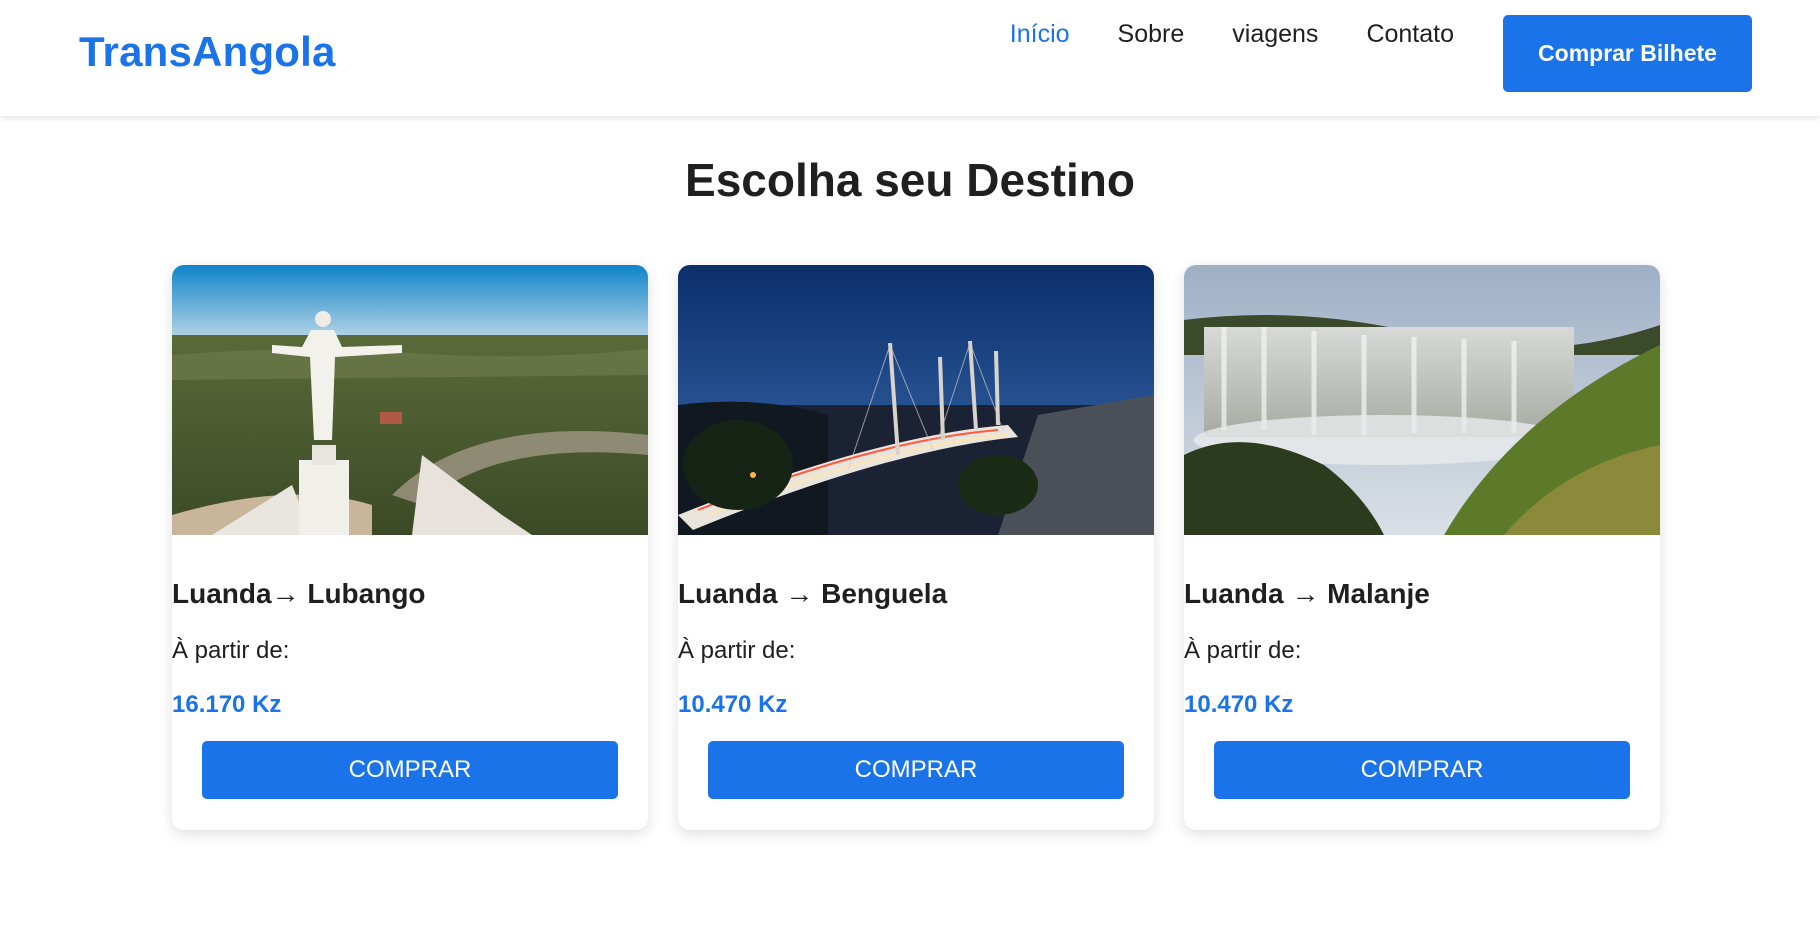 The image size is (1820, 926). Describe the element at coordinates (410, 770) in the screenshot. I see `buy-button-lubango: COMPRAR` at that location.